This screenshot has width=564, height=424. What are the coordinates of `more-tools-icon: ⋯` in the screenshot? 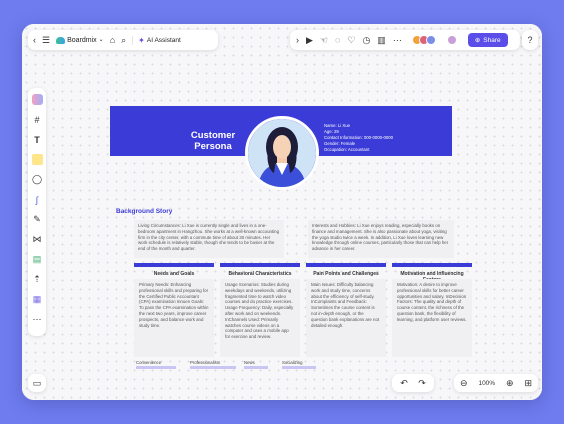 It's located at (37, 319).